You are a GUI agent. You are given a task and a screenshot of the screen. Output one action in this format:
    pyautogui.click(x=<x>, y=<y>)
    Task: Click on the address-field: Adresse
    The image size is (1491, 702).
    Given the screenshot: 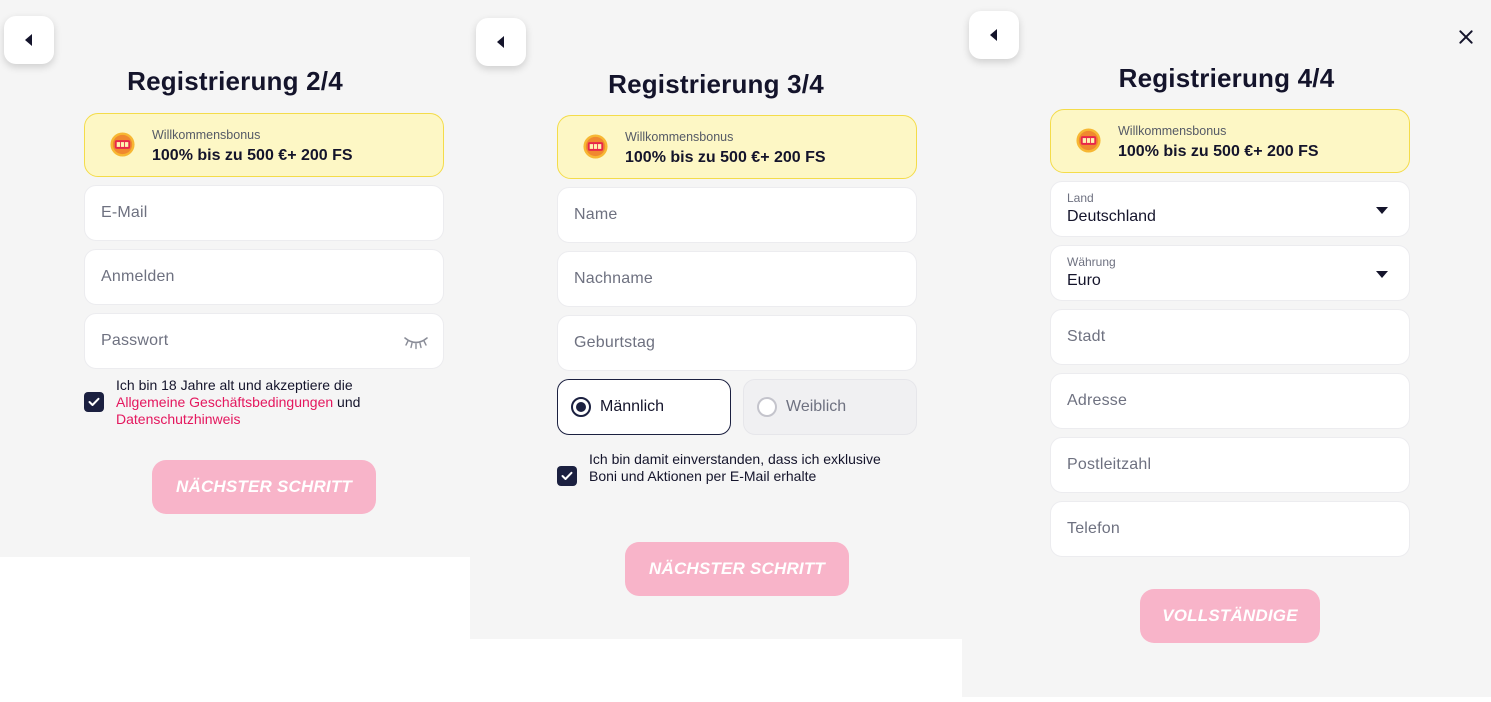 What is the action you would take?
    pyautogui.click(x=1230, y=401)
    